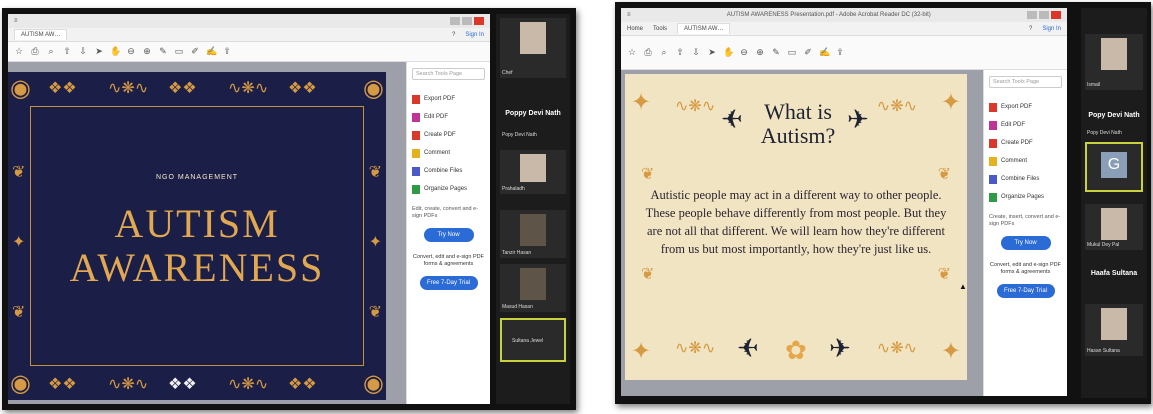 The height and width of the screenshot is (414, 1153). I want to click on participant-tile: Ismail, so click(1114, 62).